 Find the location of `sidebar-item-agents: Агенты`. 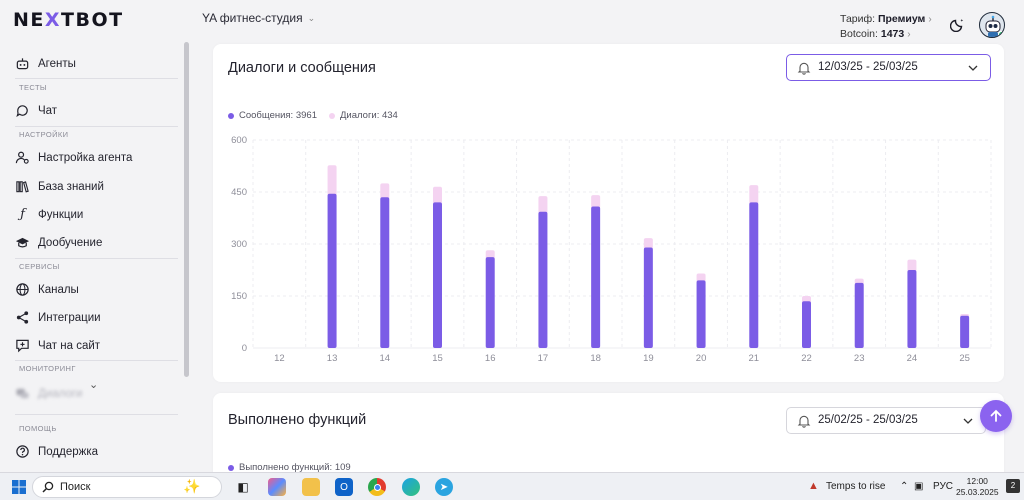

sidebar-item-agents: Агенты is located at coordinates (45, 63).